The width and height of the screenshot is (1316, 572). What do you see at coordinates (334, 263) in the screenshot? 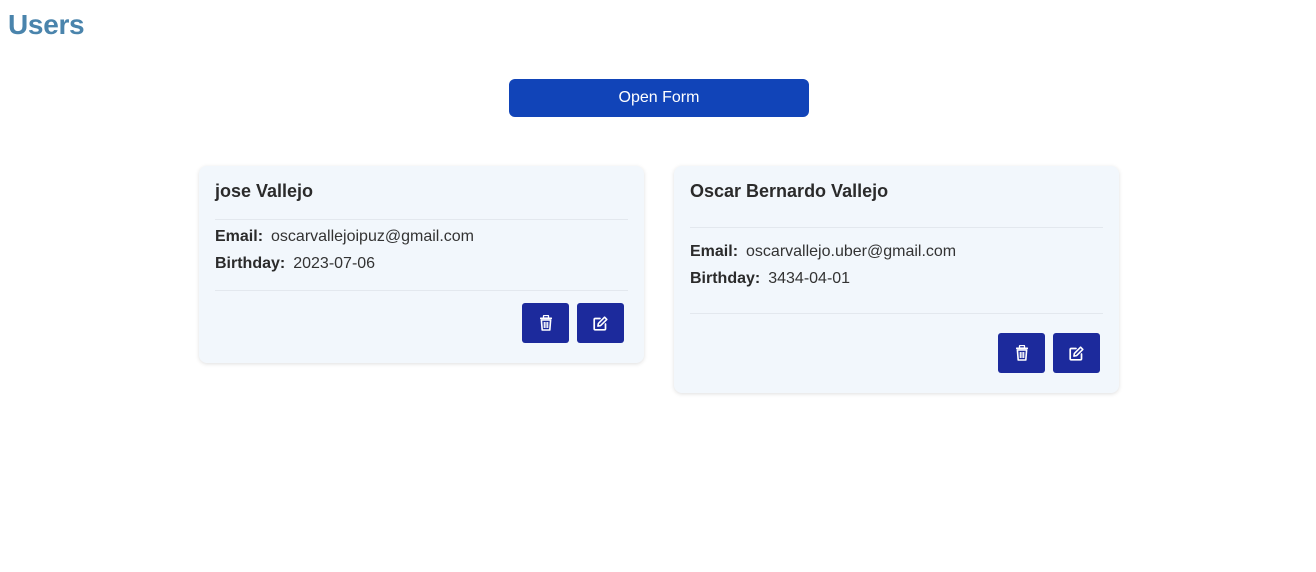
I see `birthday-value: 2023-07-06` at bounding box center [334, 263].